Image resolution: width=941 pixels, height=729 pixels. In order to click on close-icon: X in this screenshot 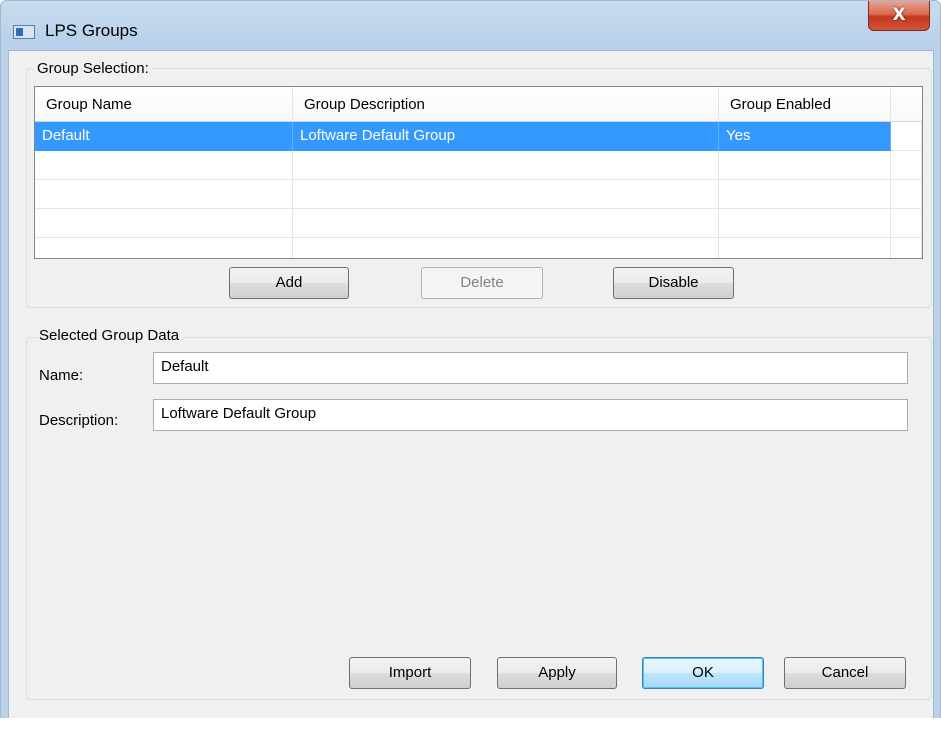, I will do `click(899, 15)`.